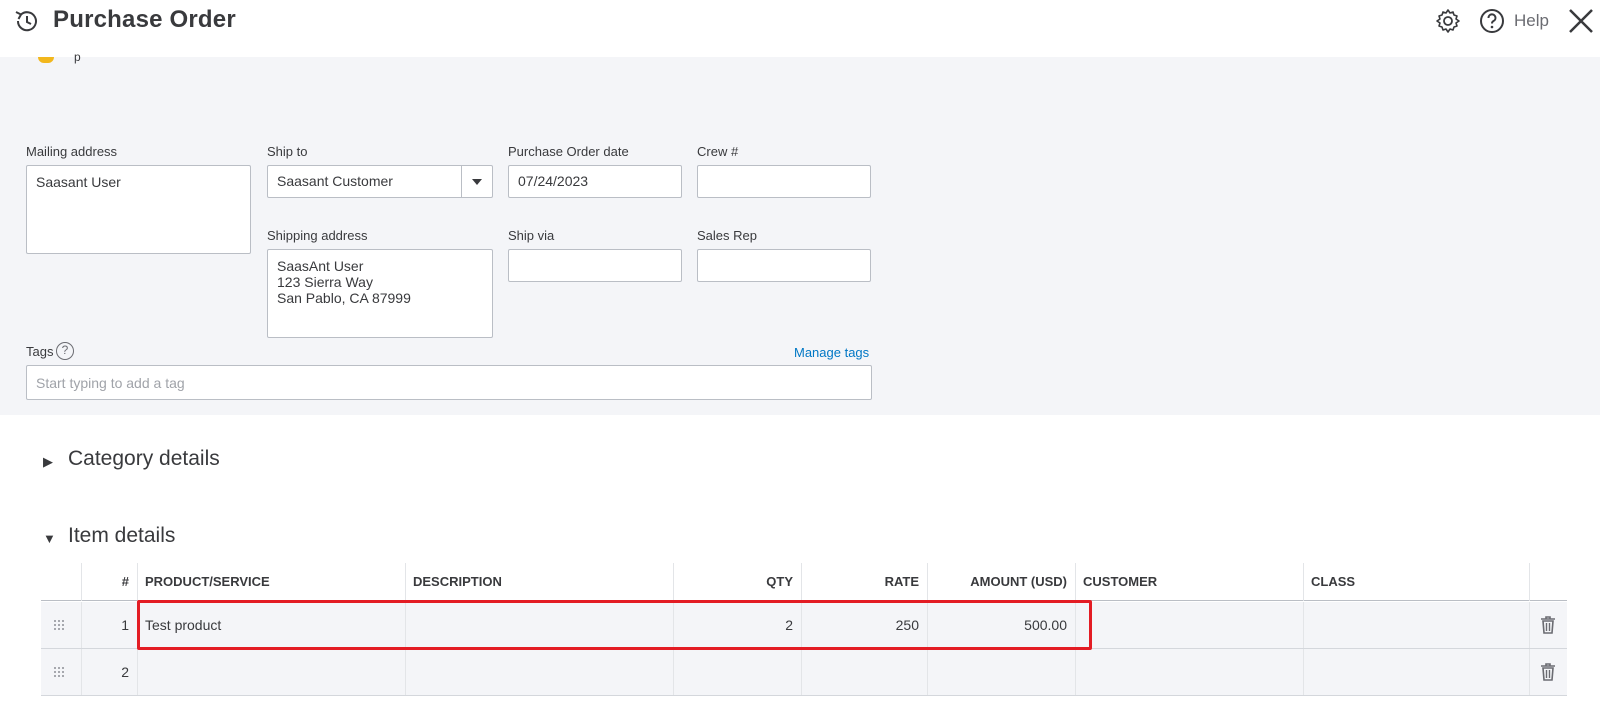 This screenshot has height=705, width=1600. Describe the element at coordinates (121, 536) in the screenshot. I see `item-details-title: Item details` at that location.